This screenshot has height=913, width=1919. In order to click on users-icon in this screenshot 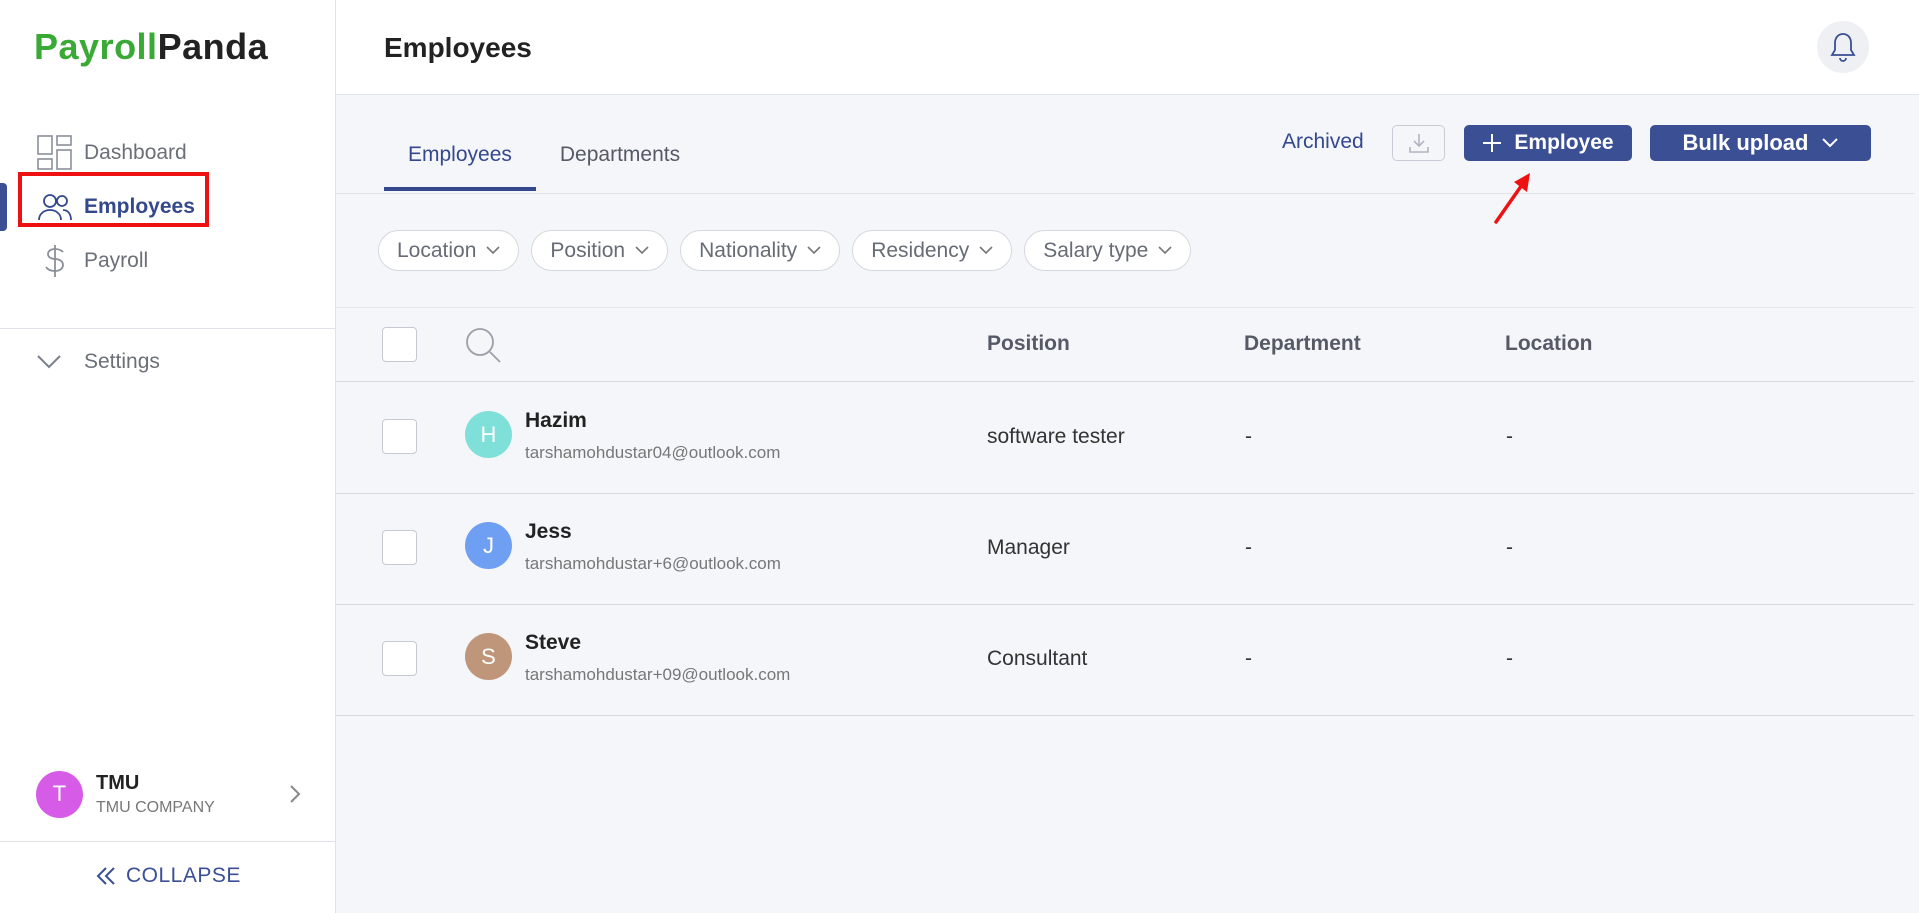, I will do `click(55, 207)`.